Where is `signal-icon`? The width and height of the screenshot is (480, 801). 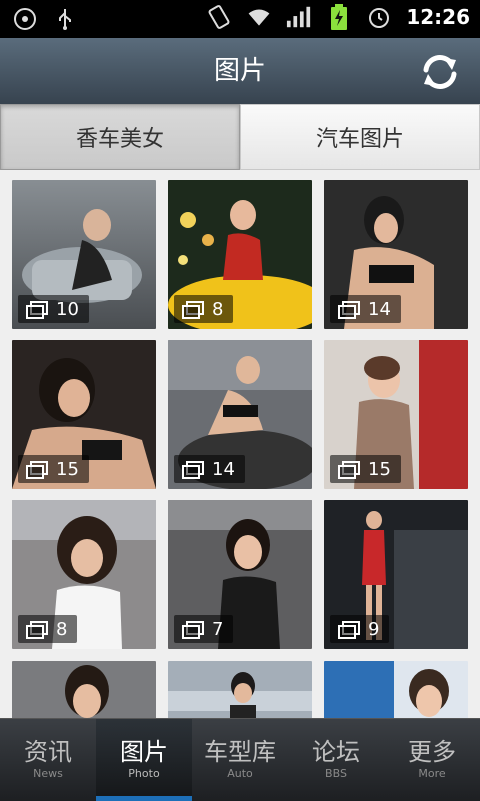
signal-icon is located at coordinates (299, 17).